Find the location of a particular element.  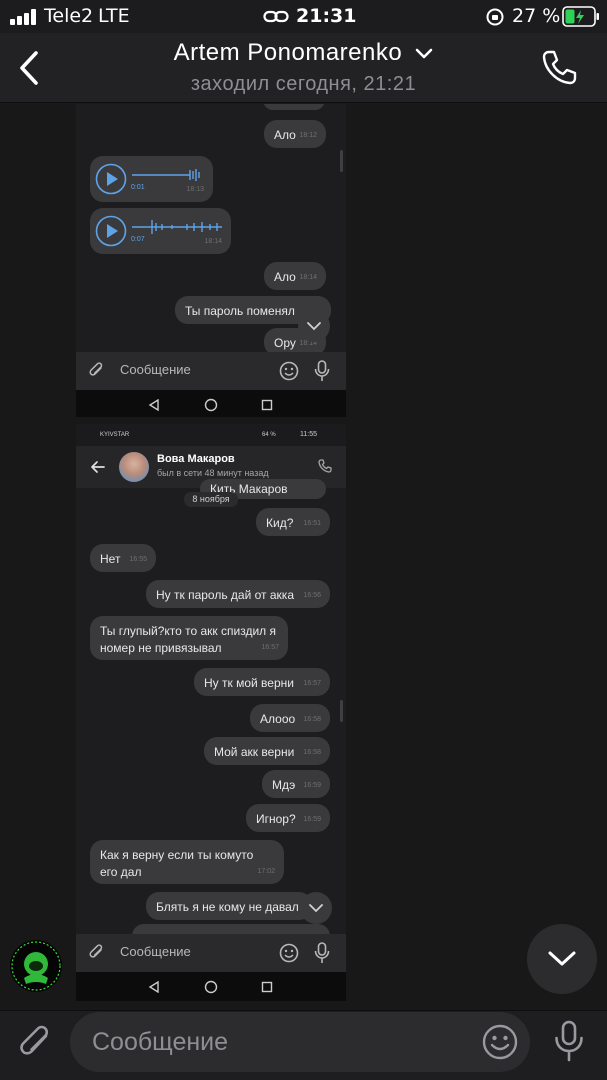

contact-name: Вова Макаров is located at coordinates (196, 459).